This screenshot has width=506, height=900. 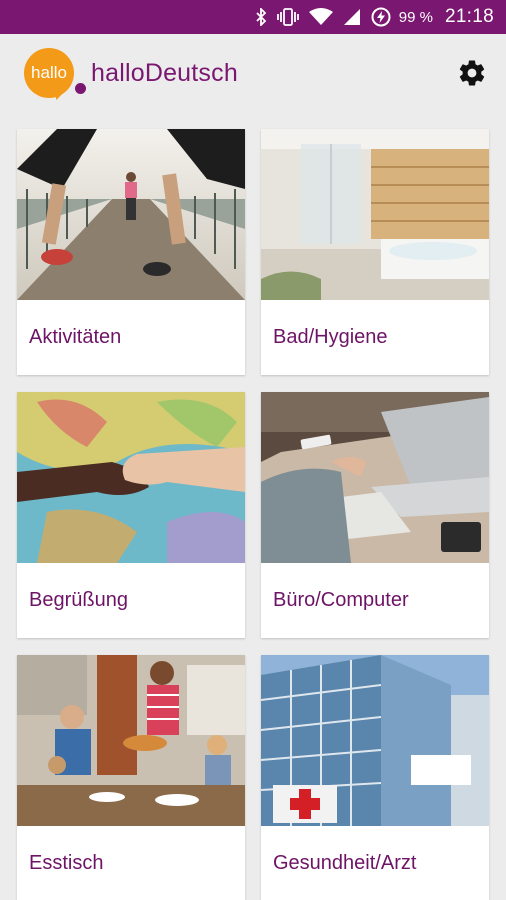 What do you see at coordinates (131, 477) in the screenshot?
I see `category-image-handshake` at bounding box center [131, 477].